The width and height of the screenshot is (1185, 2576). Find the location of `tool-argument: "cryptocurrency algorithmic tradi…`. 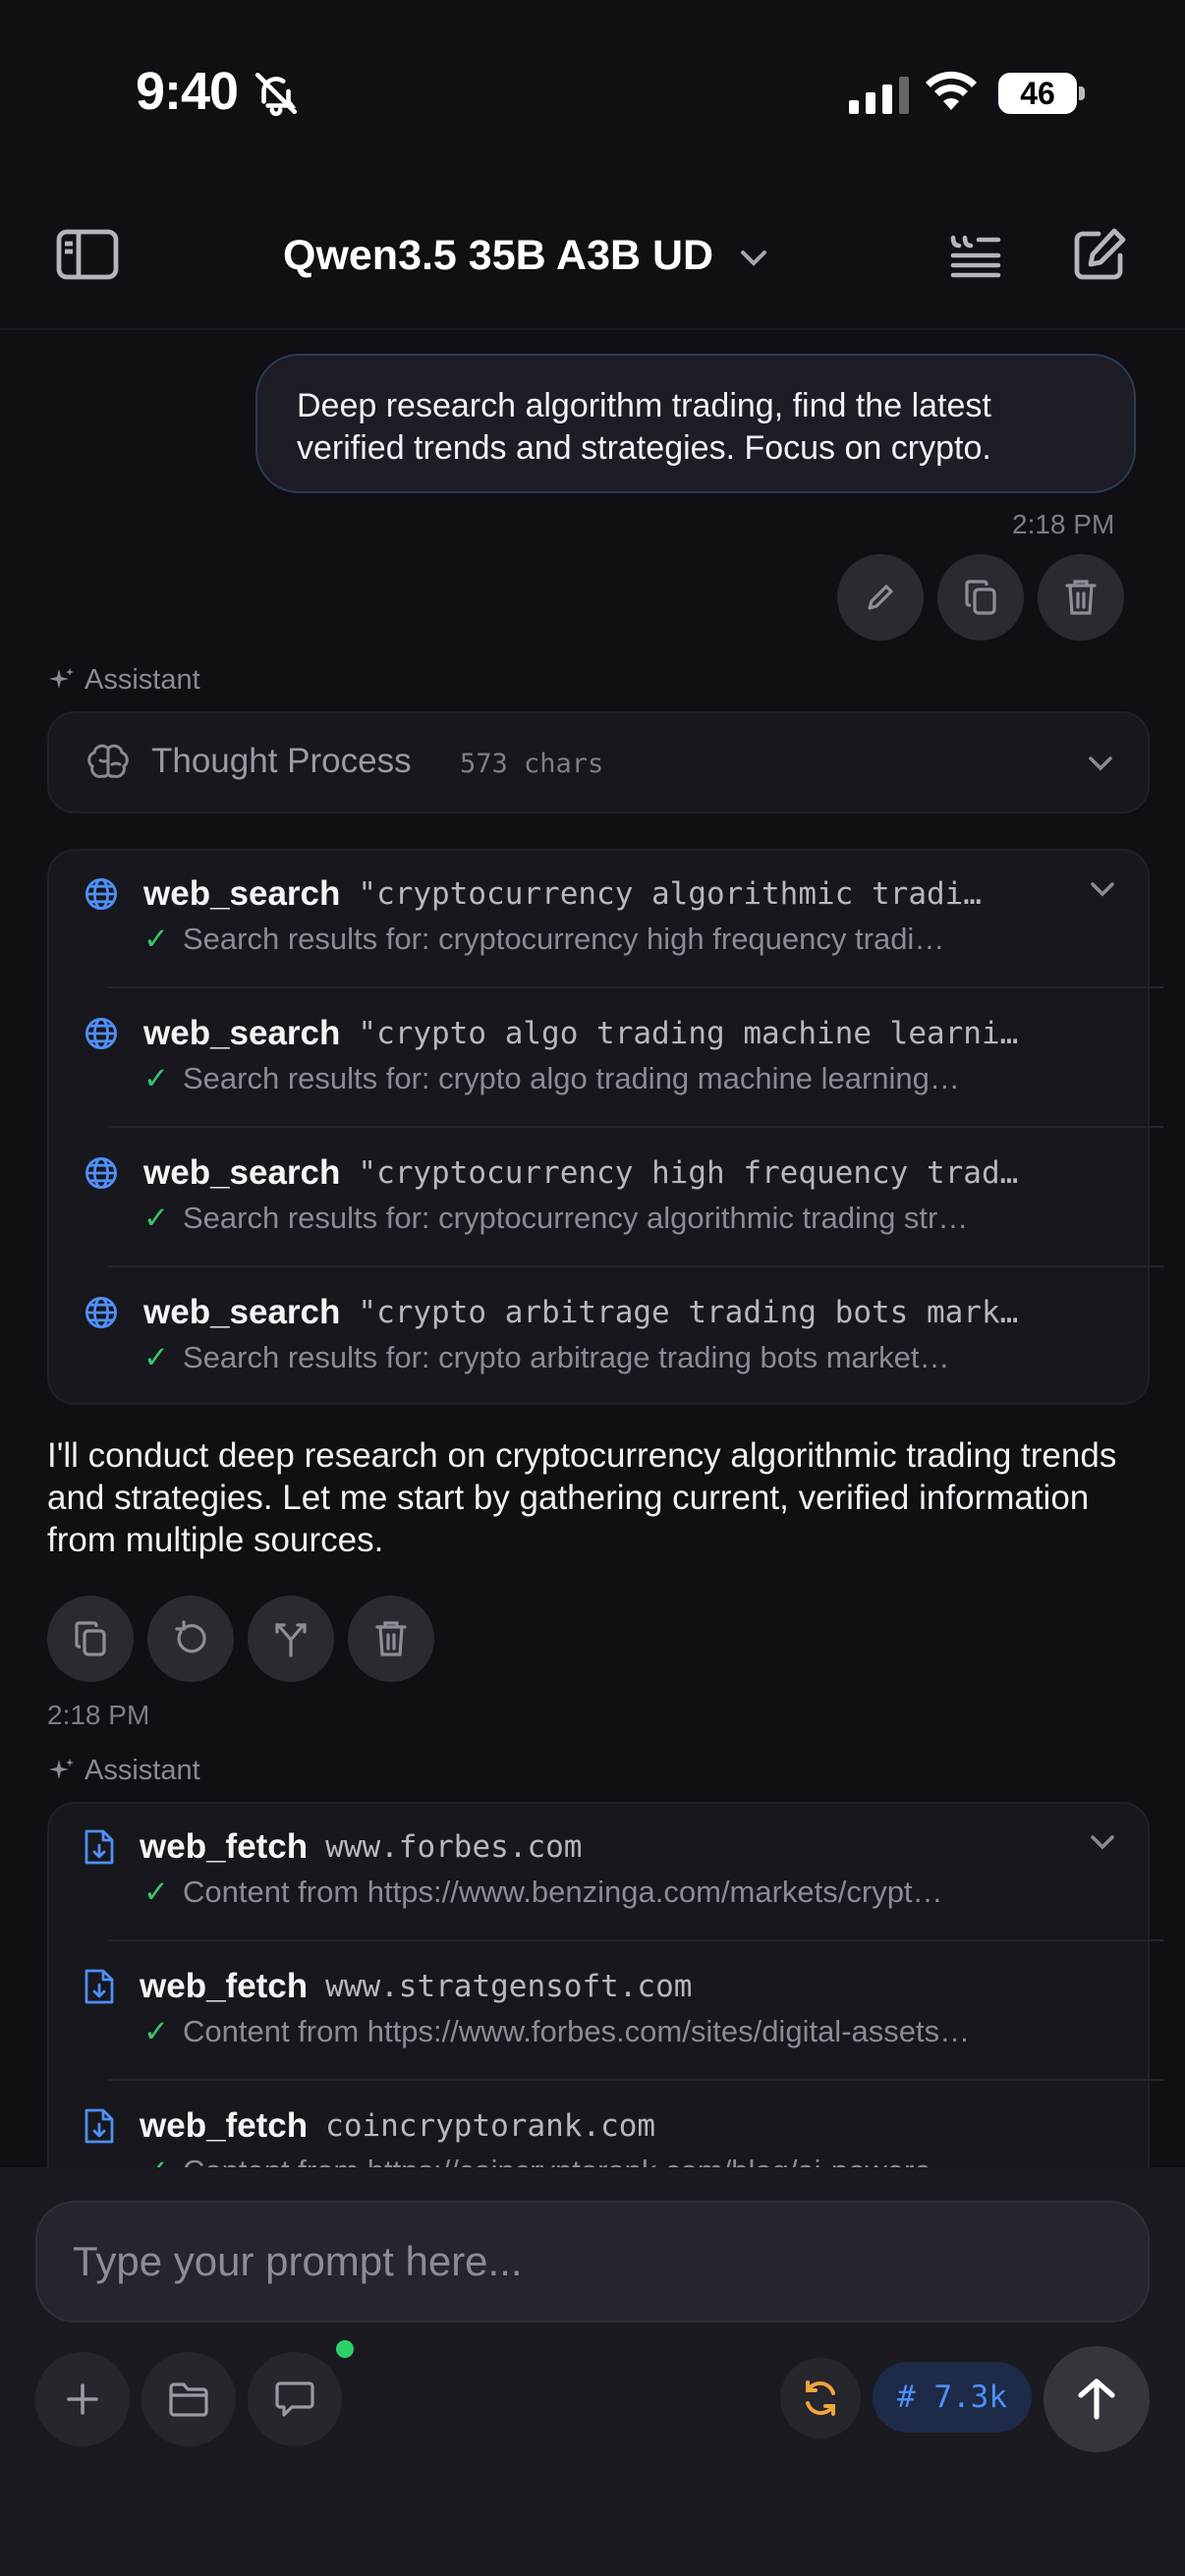

tool-argument: "cryptocurrency algorithmic tradi… is located at coordinates (670, 894).